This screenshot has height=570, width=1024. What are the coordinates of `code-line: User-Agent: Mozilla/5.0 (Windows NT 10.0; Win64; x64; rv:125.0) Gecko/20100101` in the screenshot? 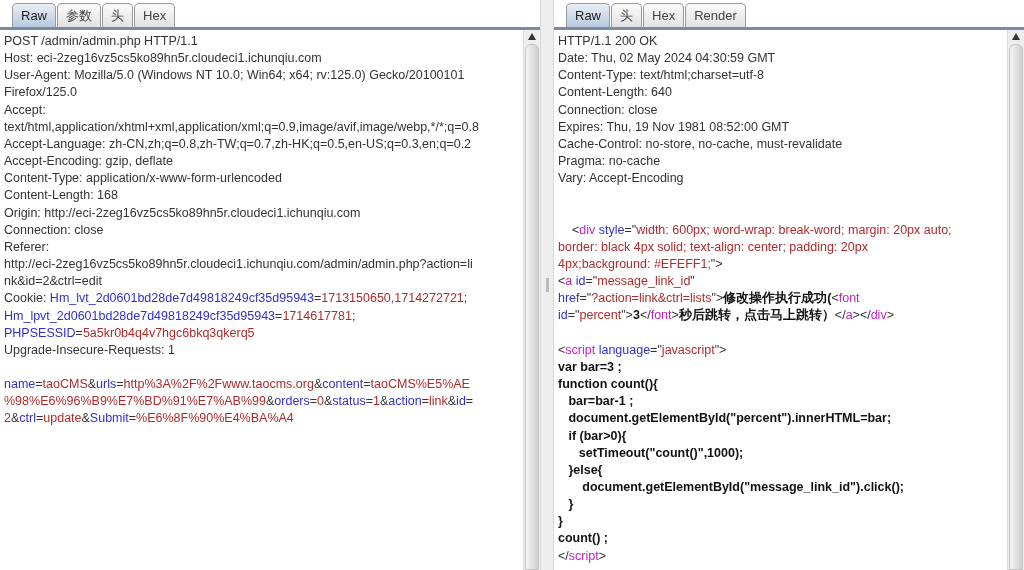 It's located at (235, 76).